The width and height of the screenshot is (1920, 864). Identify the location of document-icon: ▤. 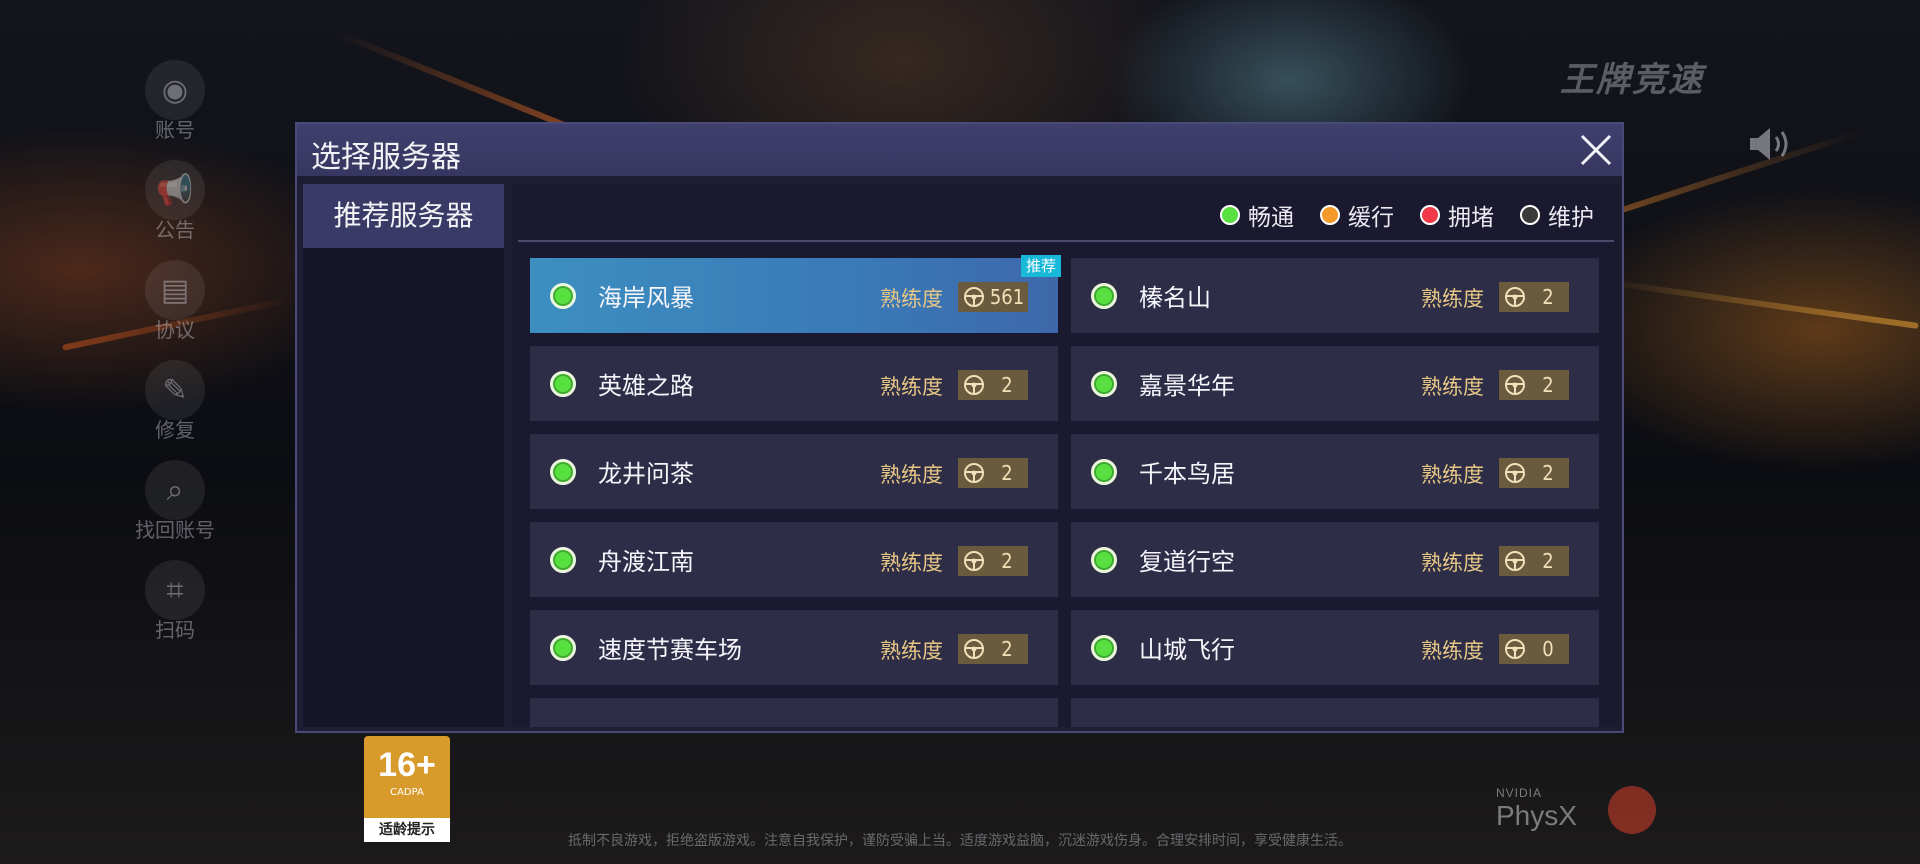
(175, 290).